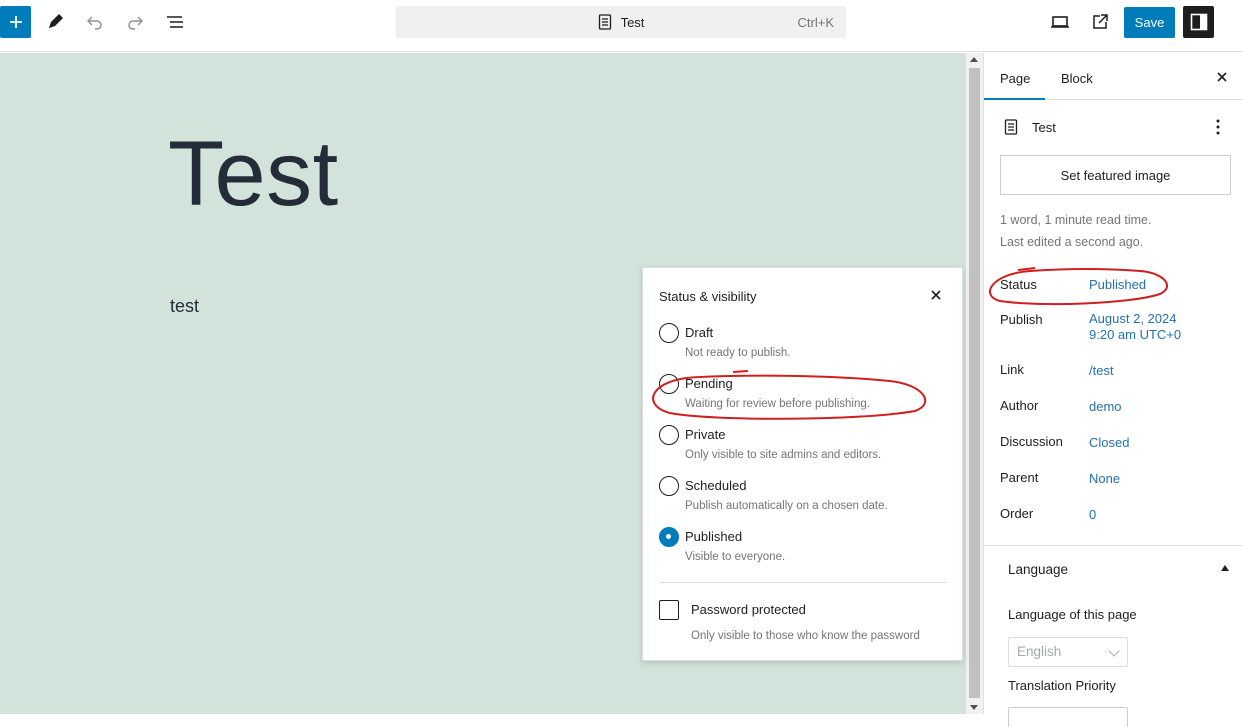 This screenshot has width=1243, height=727. I want to click on popover-title: Status & visibility, so click(708, 296).